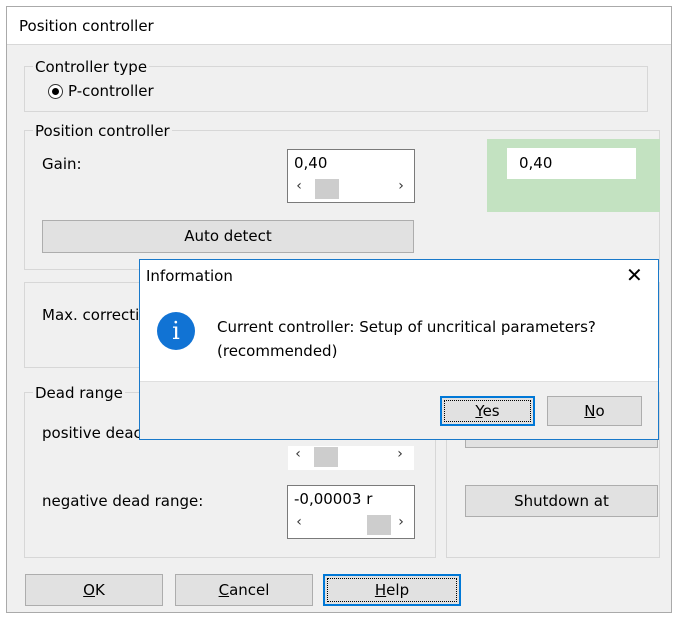 The image size is (678, 619). I want to click on negative-dead-range-label: negative dead range:, so click(123, 501).